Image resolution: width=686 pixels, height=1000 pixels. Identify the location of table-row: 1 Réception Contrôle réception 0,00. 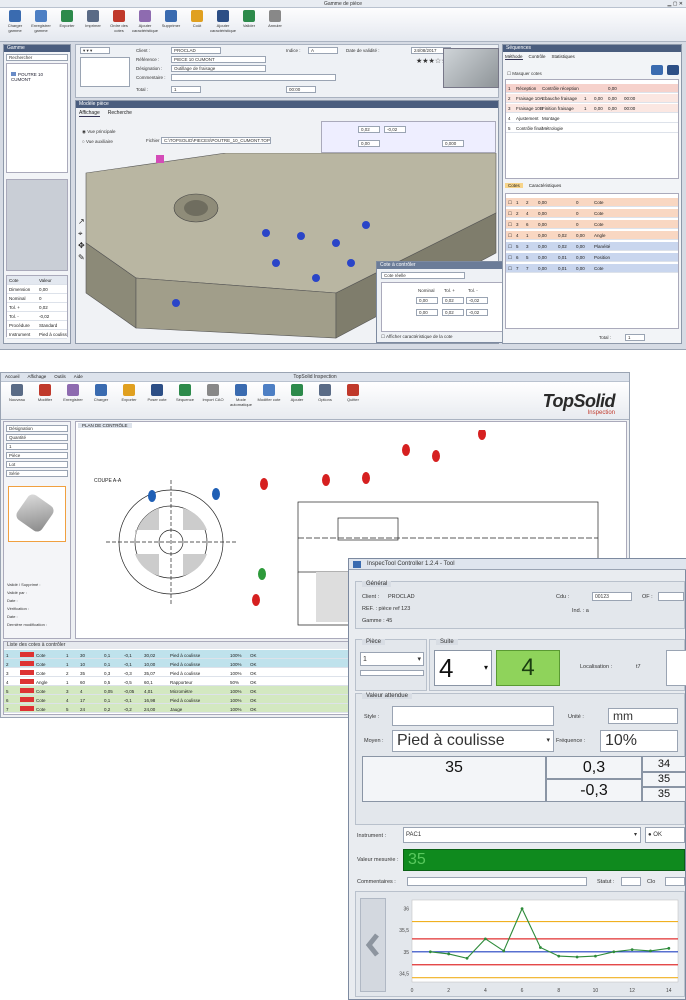
(592, 88).